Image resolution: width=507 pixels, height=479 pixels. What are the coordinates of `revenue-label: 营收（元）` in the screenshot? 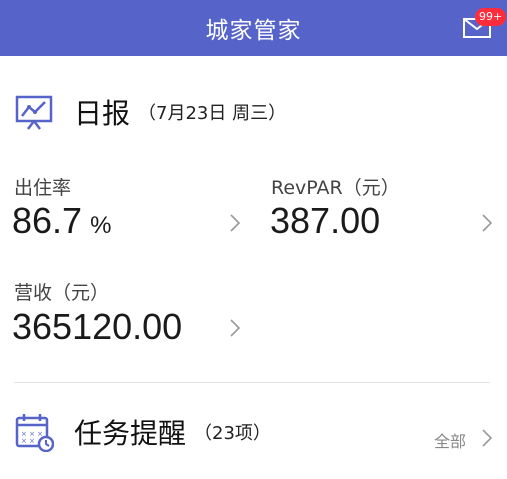 It's located at (62, 293).